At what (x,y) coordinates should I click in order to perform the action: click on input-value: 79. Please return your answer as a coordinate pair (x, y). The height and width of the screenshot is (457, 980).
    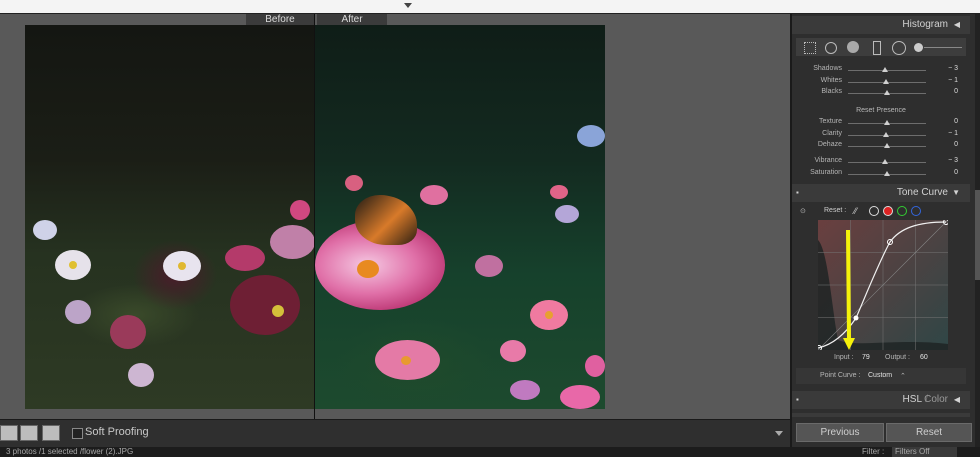
    Looking at the image, I should click on (866, 357).